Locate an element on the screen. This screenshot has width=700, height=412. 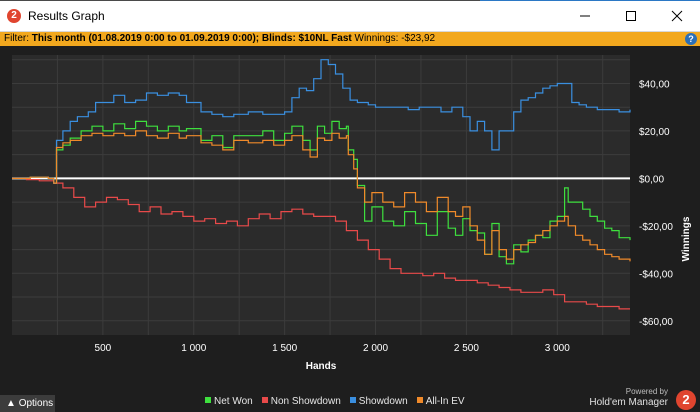
legend-item-net-won: Net Won is located at coordinates (229, 401).